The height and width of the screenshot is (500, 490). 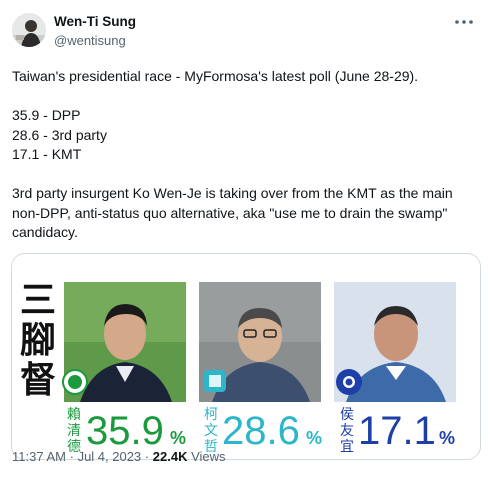 I want to click on tweet-line: candidacy., so click(x=45, y=232).